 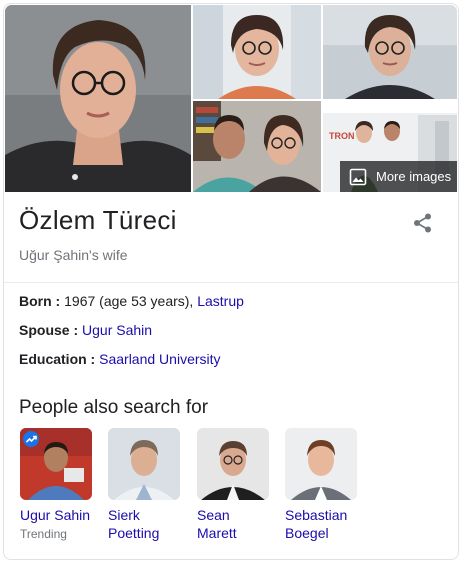 I want to click on person-card-sierk-poetting: Sierk Poetting, so click(x=145, y=485).